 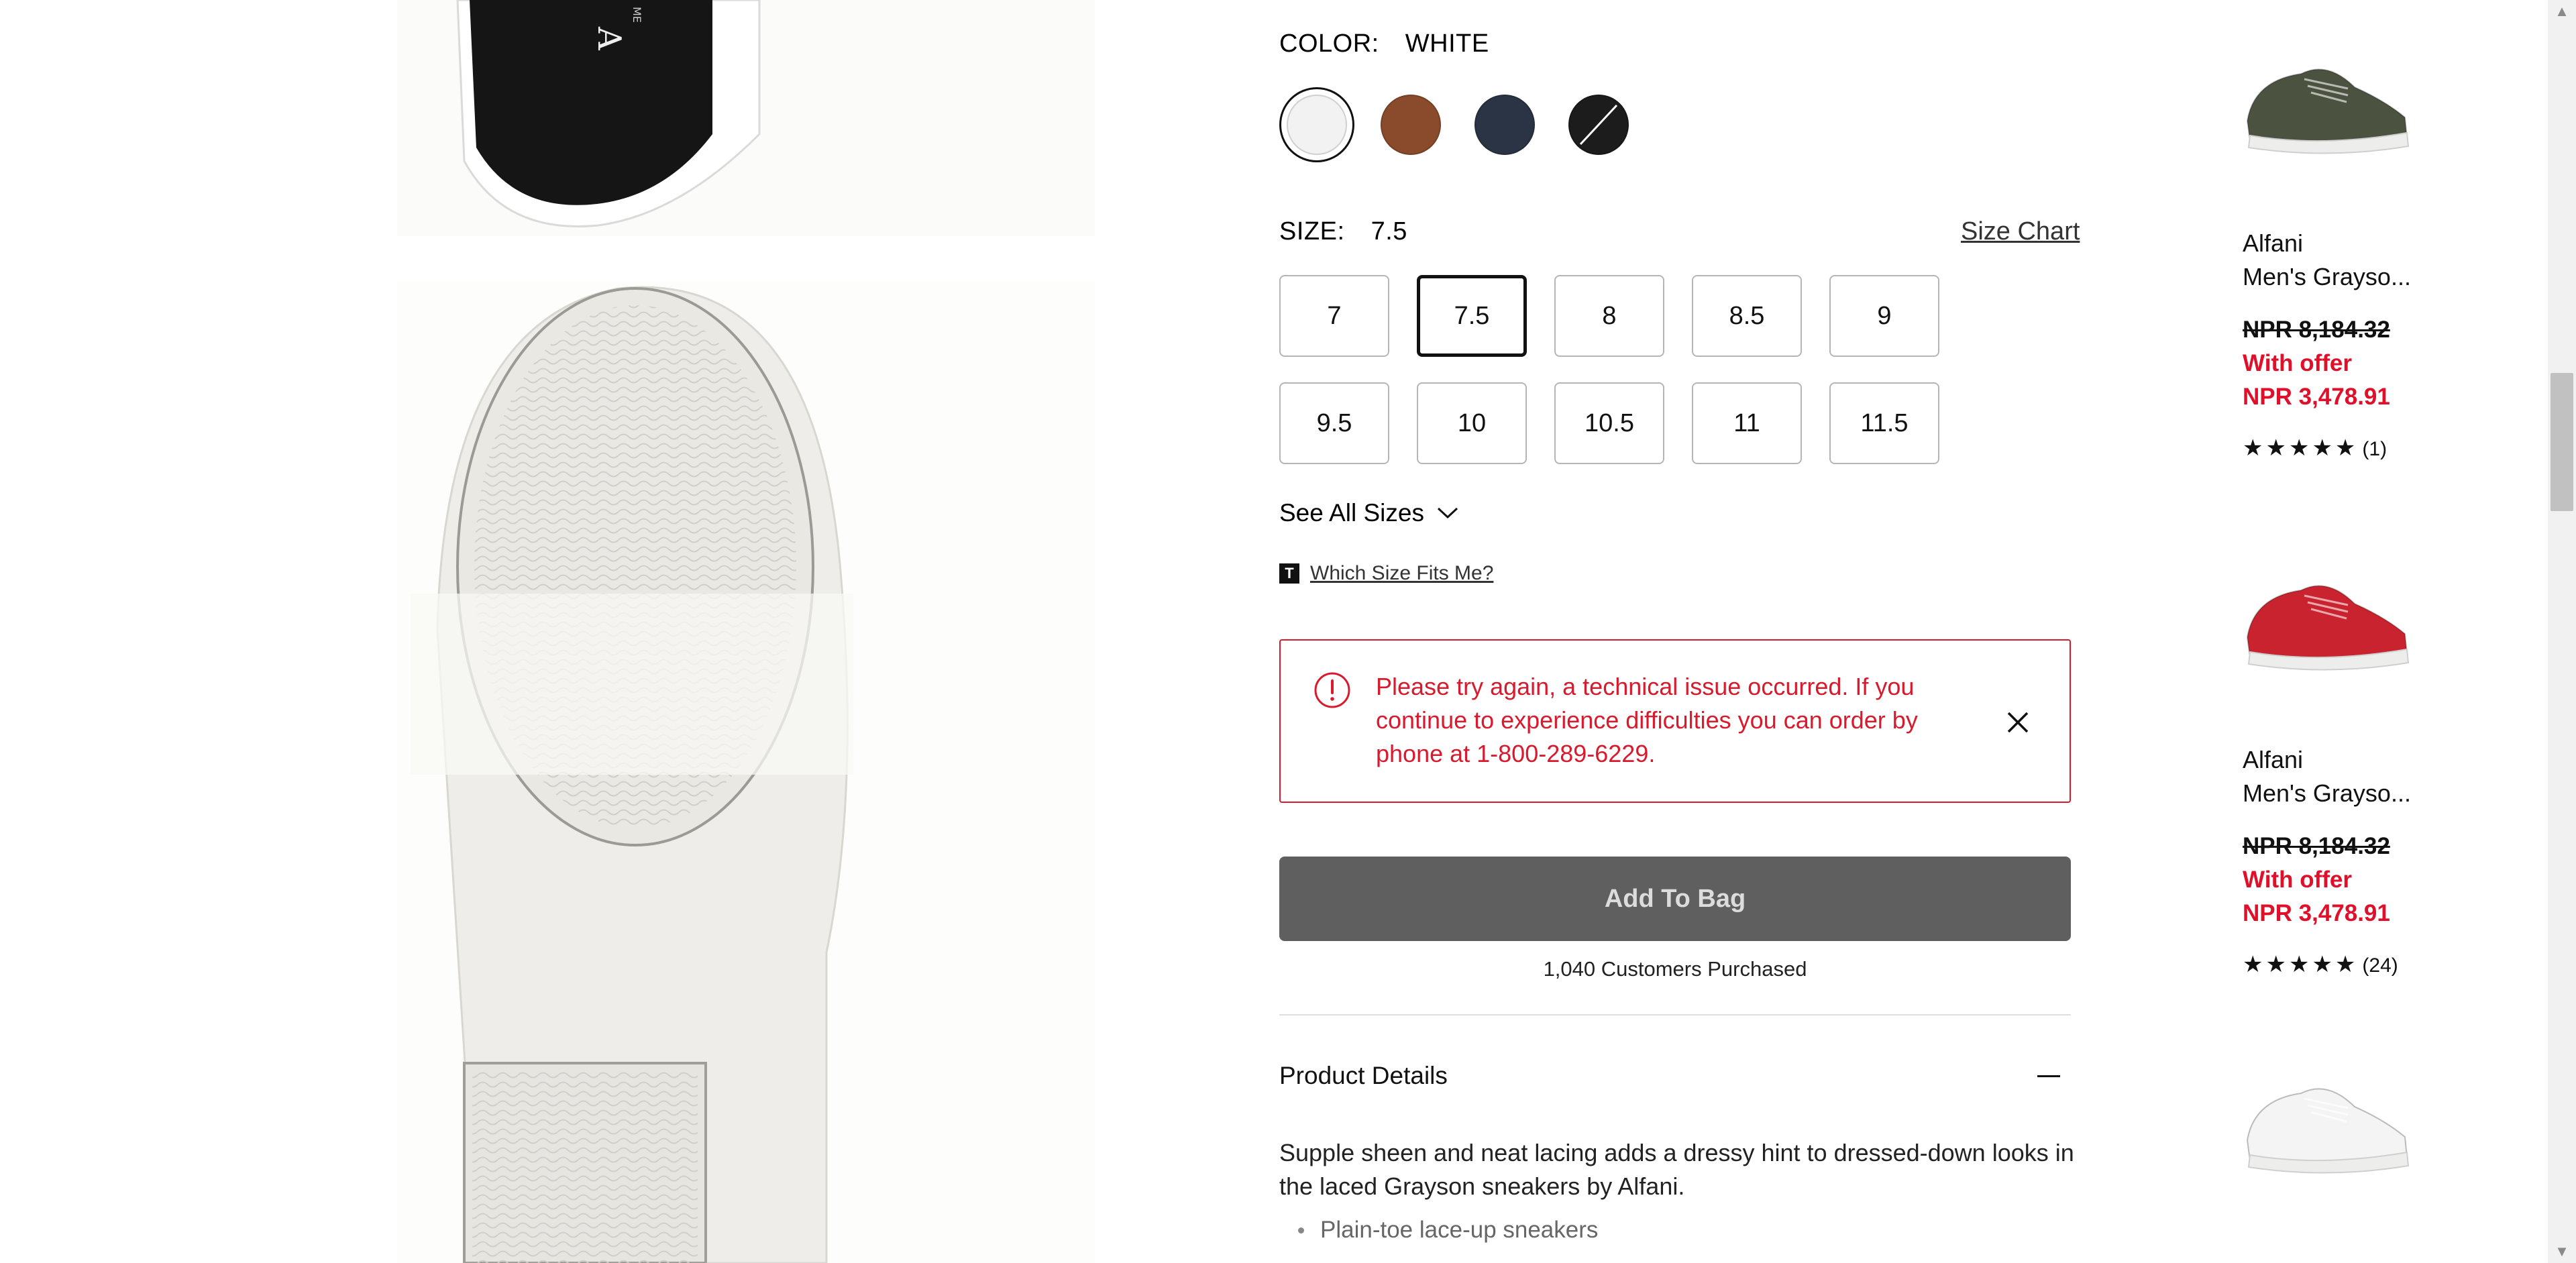 I want to click on fit-predictor: T Which Size Fits Me?, so click(x=1386, y=573).